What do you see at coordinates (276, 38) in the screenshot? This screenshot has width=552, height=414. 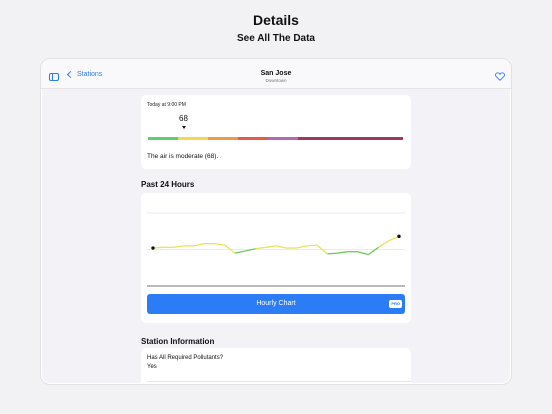 I see `hero-subtitle: See All The Data` at bounding box center [276, 38].